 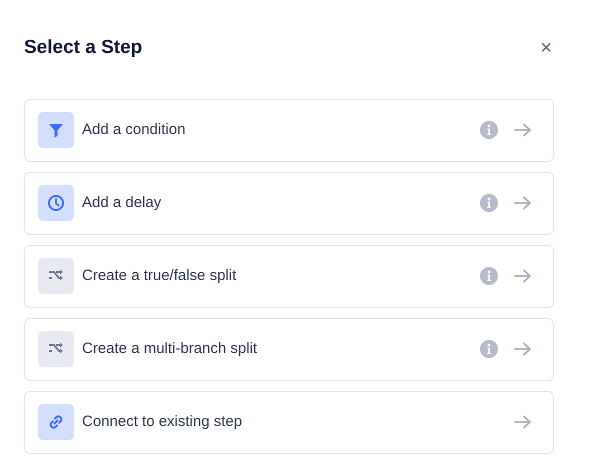 I want to click on clock-icon, so click(x=56, y=203).